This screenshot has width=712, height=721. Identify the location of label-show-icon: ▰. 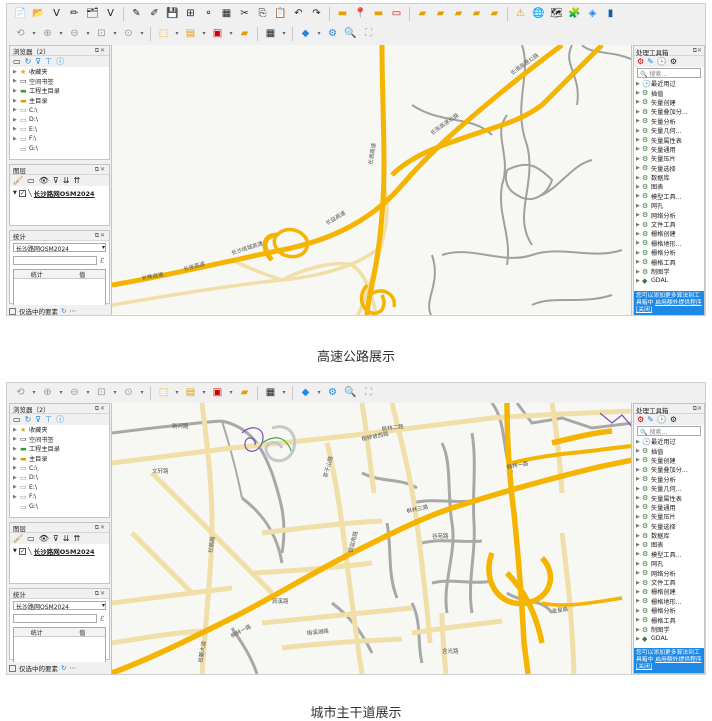
(440, 14).